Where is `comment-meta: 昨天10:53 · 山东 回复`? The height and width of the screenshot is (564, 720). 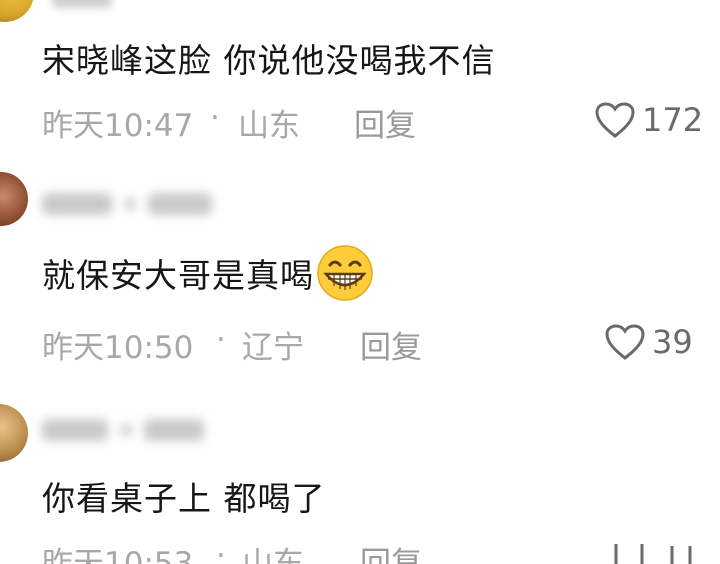 comment-meta: 昨天10:53 · 山东 回复 is located at coordinates (372, 551).